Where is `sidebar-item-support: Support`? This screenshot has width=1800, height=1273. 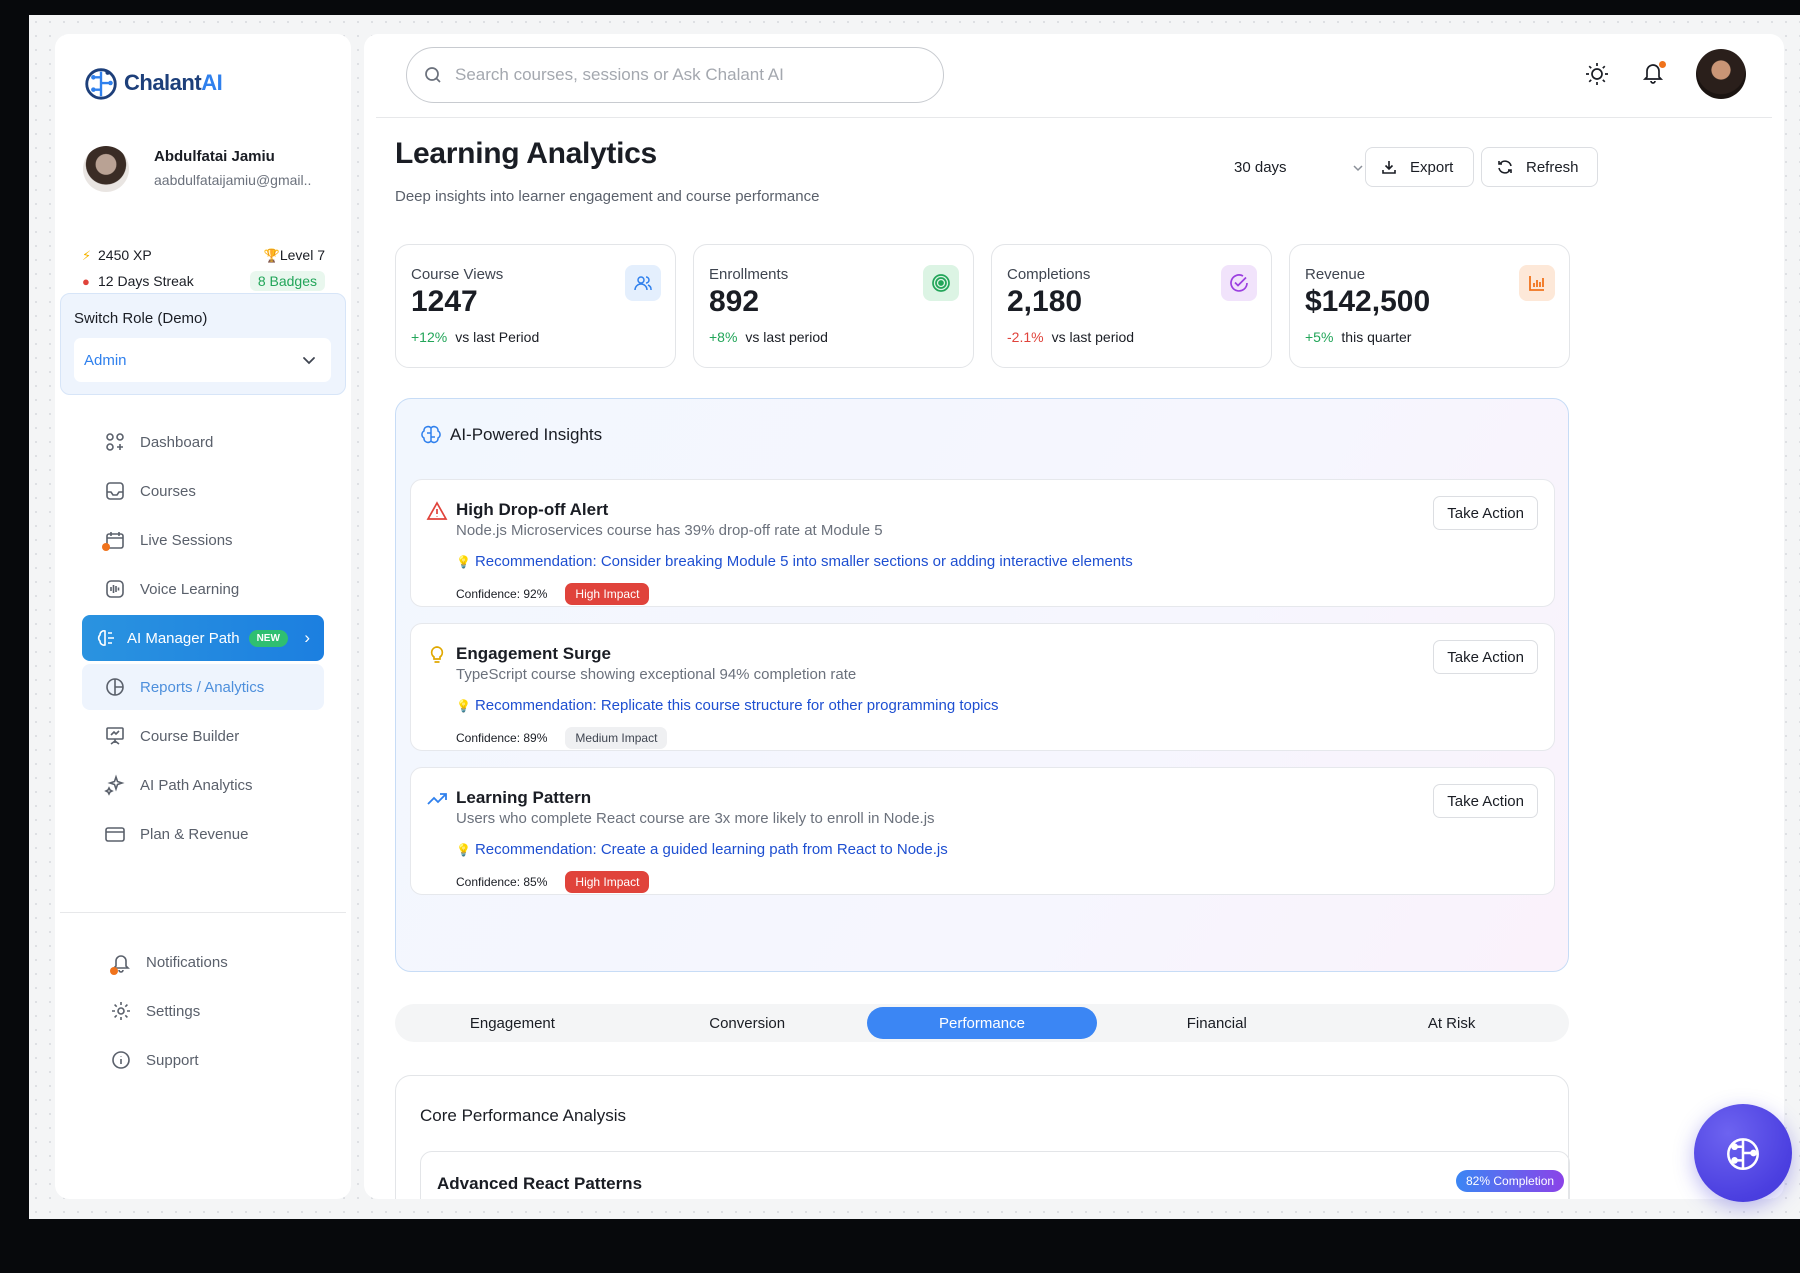
sidebar-item-support: Support is located at coordinates (203, 1060).